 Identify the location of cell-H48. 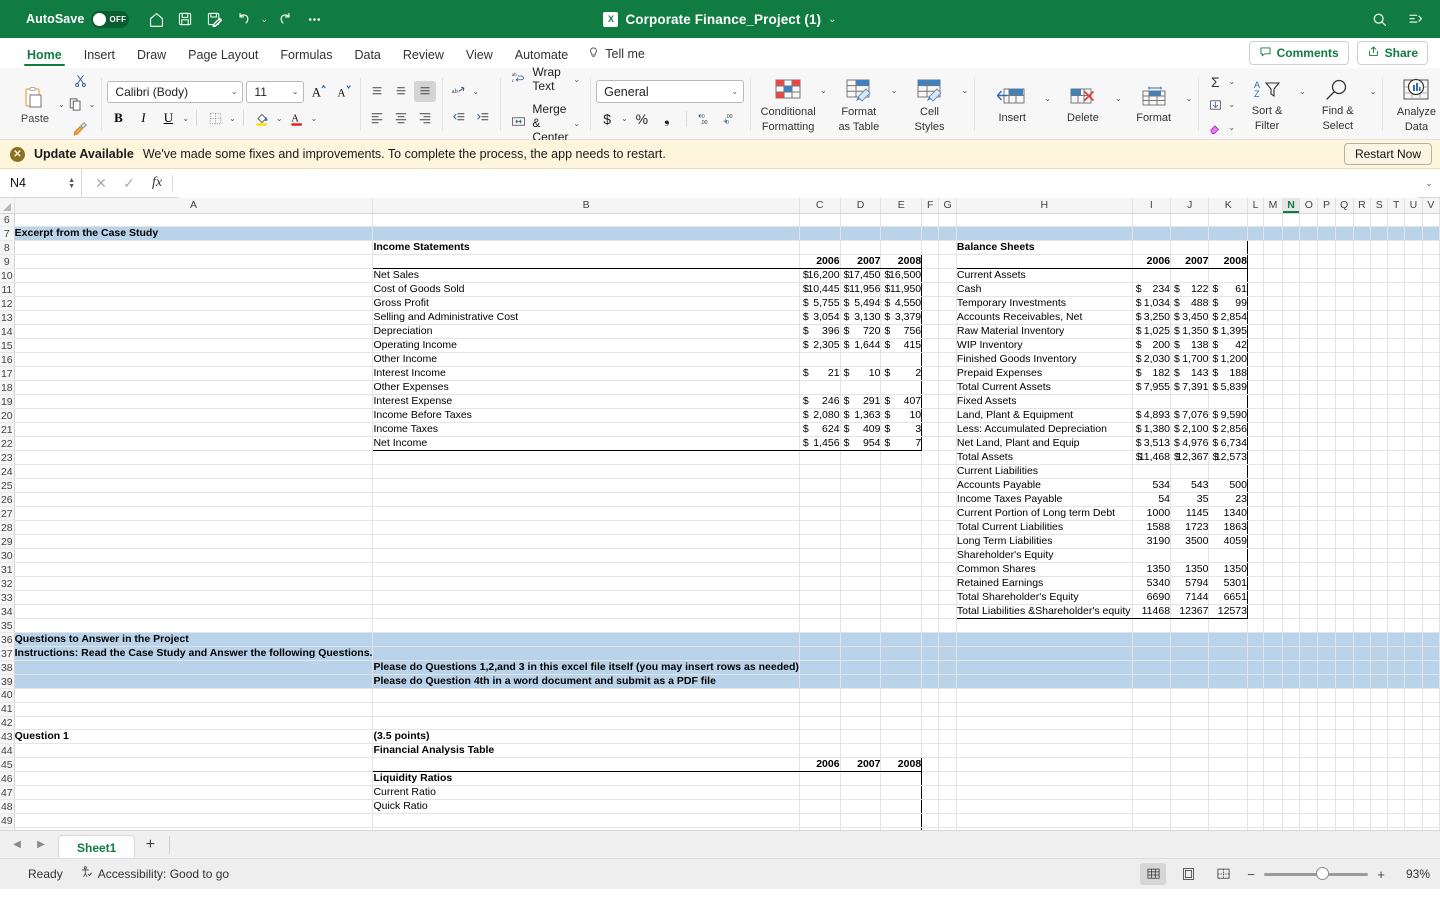
(1044, 807).